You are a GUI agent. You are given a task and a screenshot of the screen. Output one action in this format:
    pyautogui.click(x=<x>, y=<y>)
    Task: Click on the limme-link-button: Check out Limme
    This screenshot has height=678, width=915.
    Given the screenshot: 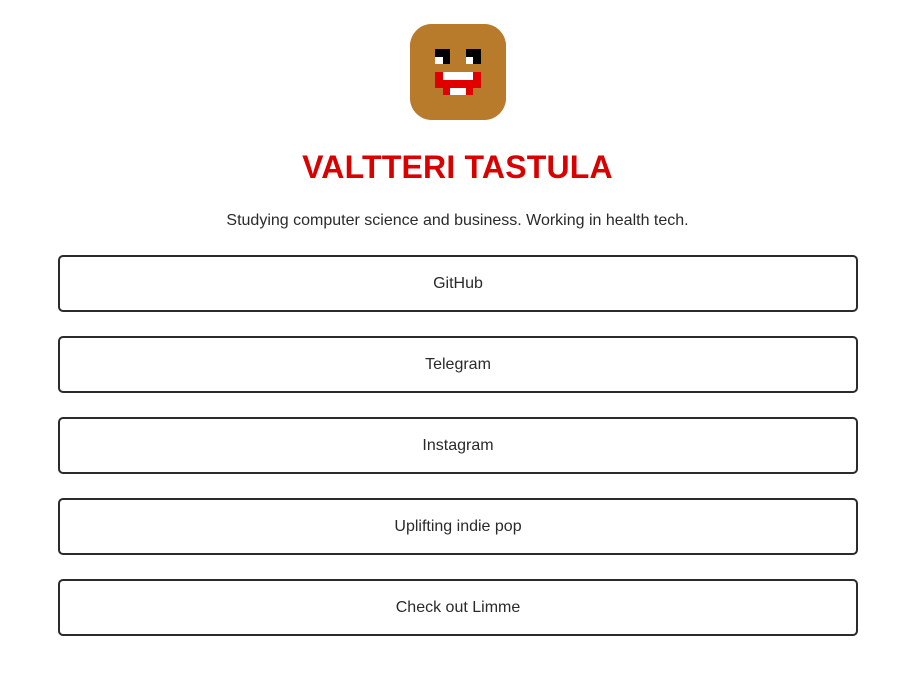 What is the action you would take?
    pyautogui.click(x=458, y=607)
    